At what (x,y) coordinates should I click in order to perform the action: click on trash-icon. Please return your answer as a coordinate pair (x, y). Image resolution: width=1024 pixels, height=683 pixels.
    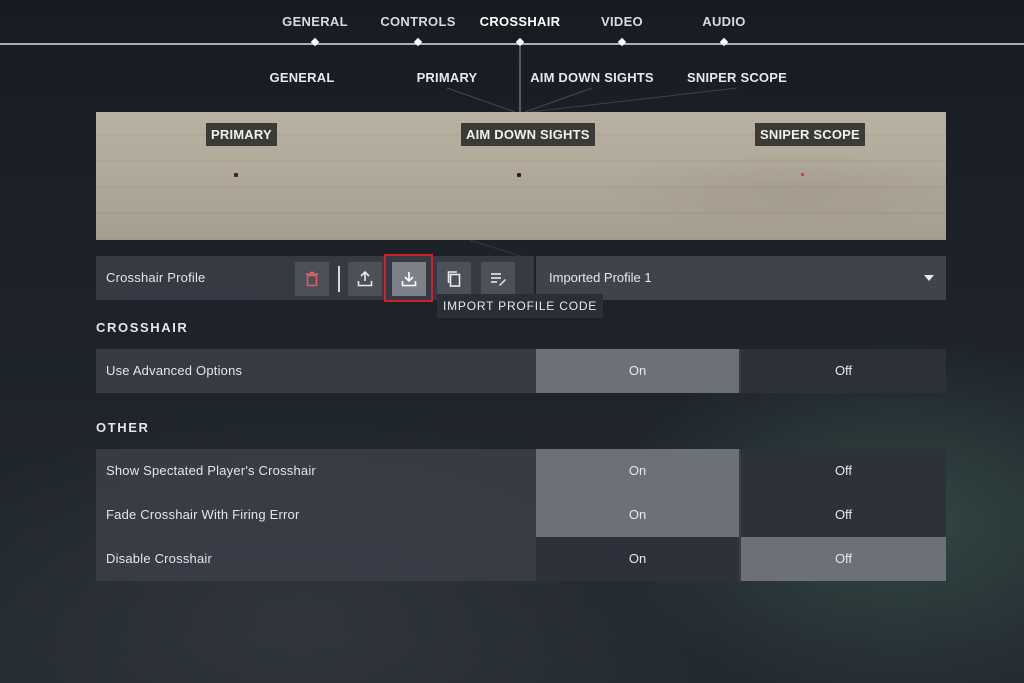
    Looking at the image, I should click on (312, 279).